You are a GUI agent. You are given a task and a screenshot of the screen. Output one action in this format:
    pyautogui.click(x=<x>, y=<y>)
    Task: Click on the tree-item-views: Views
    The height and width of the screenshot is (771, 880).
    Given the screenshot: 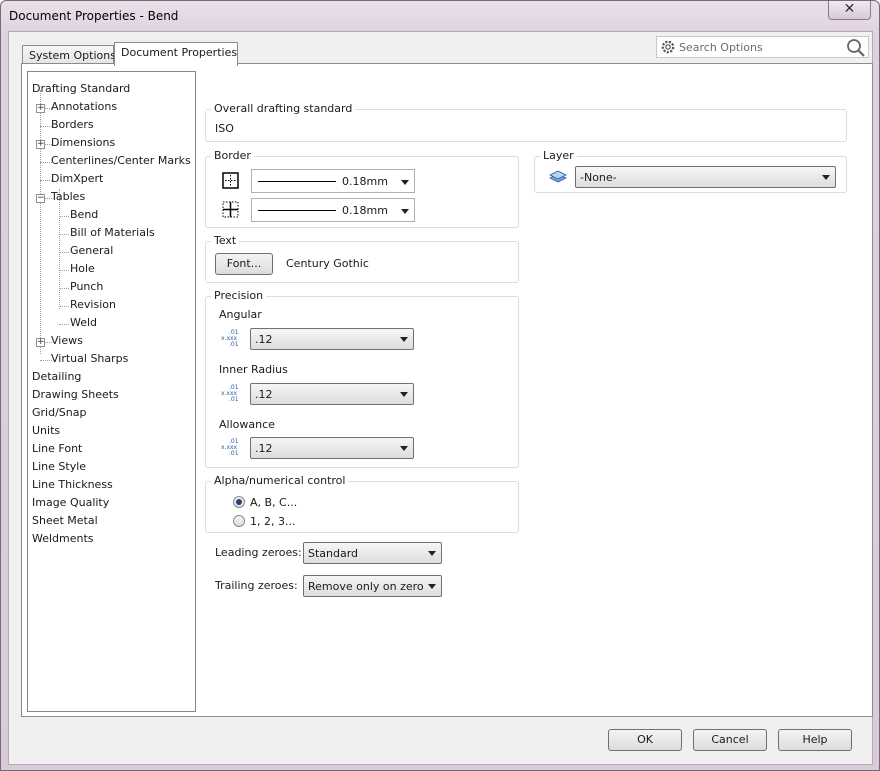 What is the action you would take?
    pyautogui.click(x=67, y=341)
    